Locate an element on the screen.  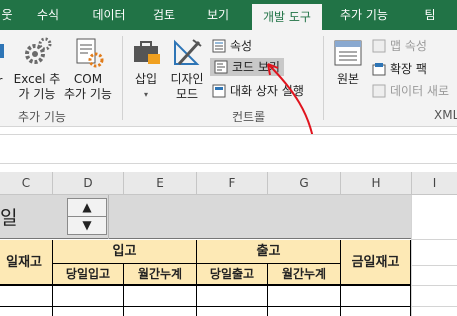
insert-dropdown-icon: ▾ is located at coordinates (146, 94).